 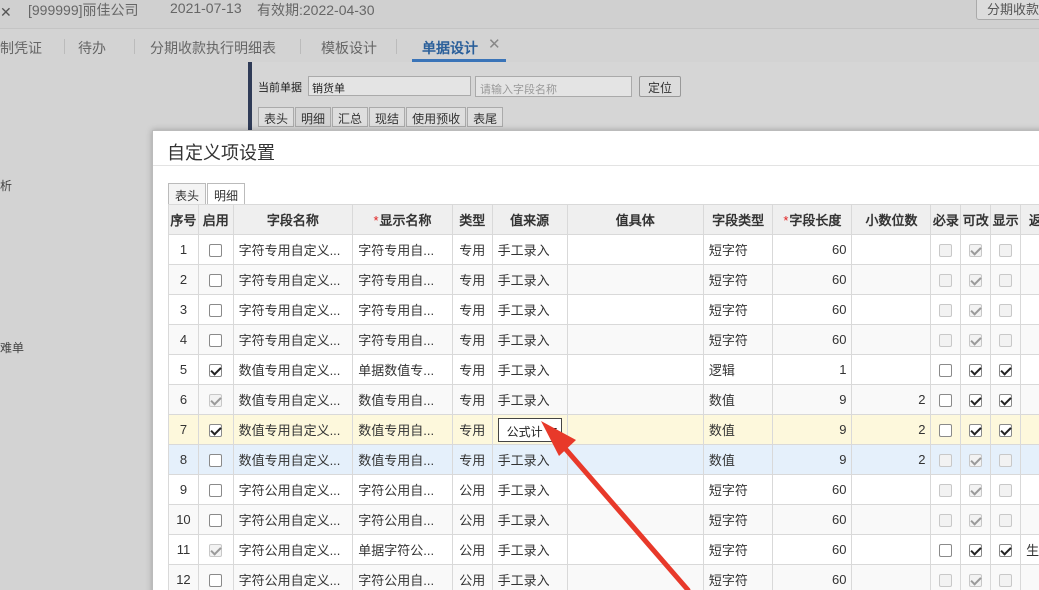 I want to click on tab-footer: 表尾, so click(x=485, y=117).